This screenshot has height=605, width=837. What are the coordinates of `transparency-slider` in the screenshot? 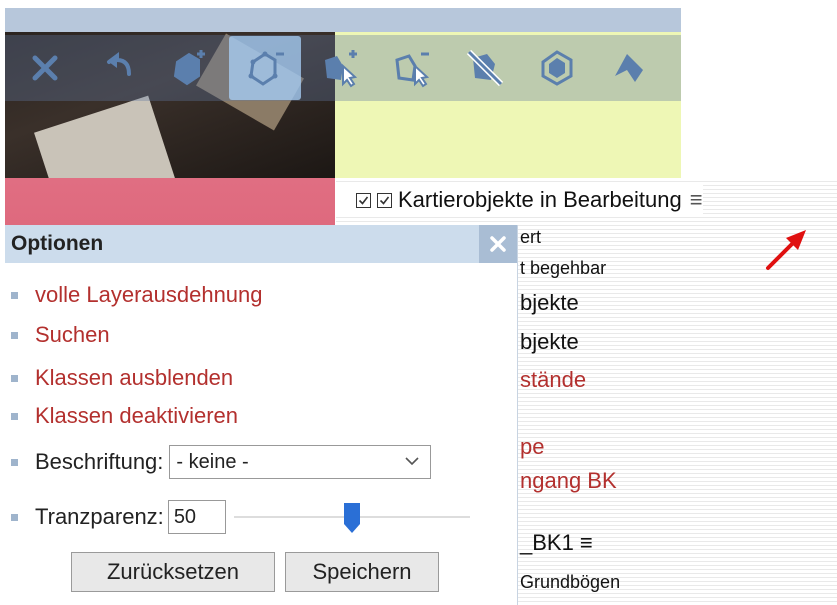 It's located at (351, 517).